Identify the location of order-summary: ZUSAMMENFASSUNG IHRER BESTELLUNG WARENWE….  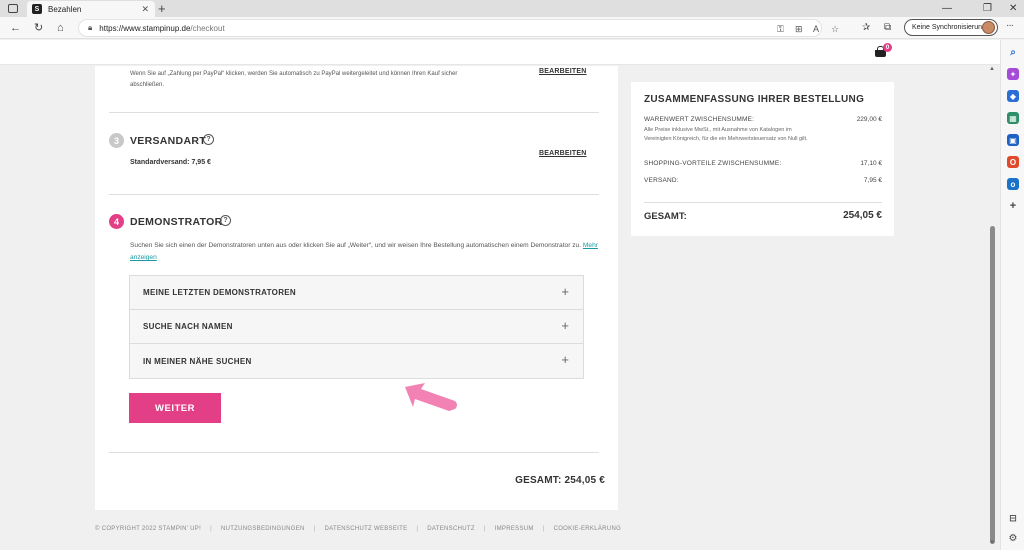
(762, 159).